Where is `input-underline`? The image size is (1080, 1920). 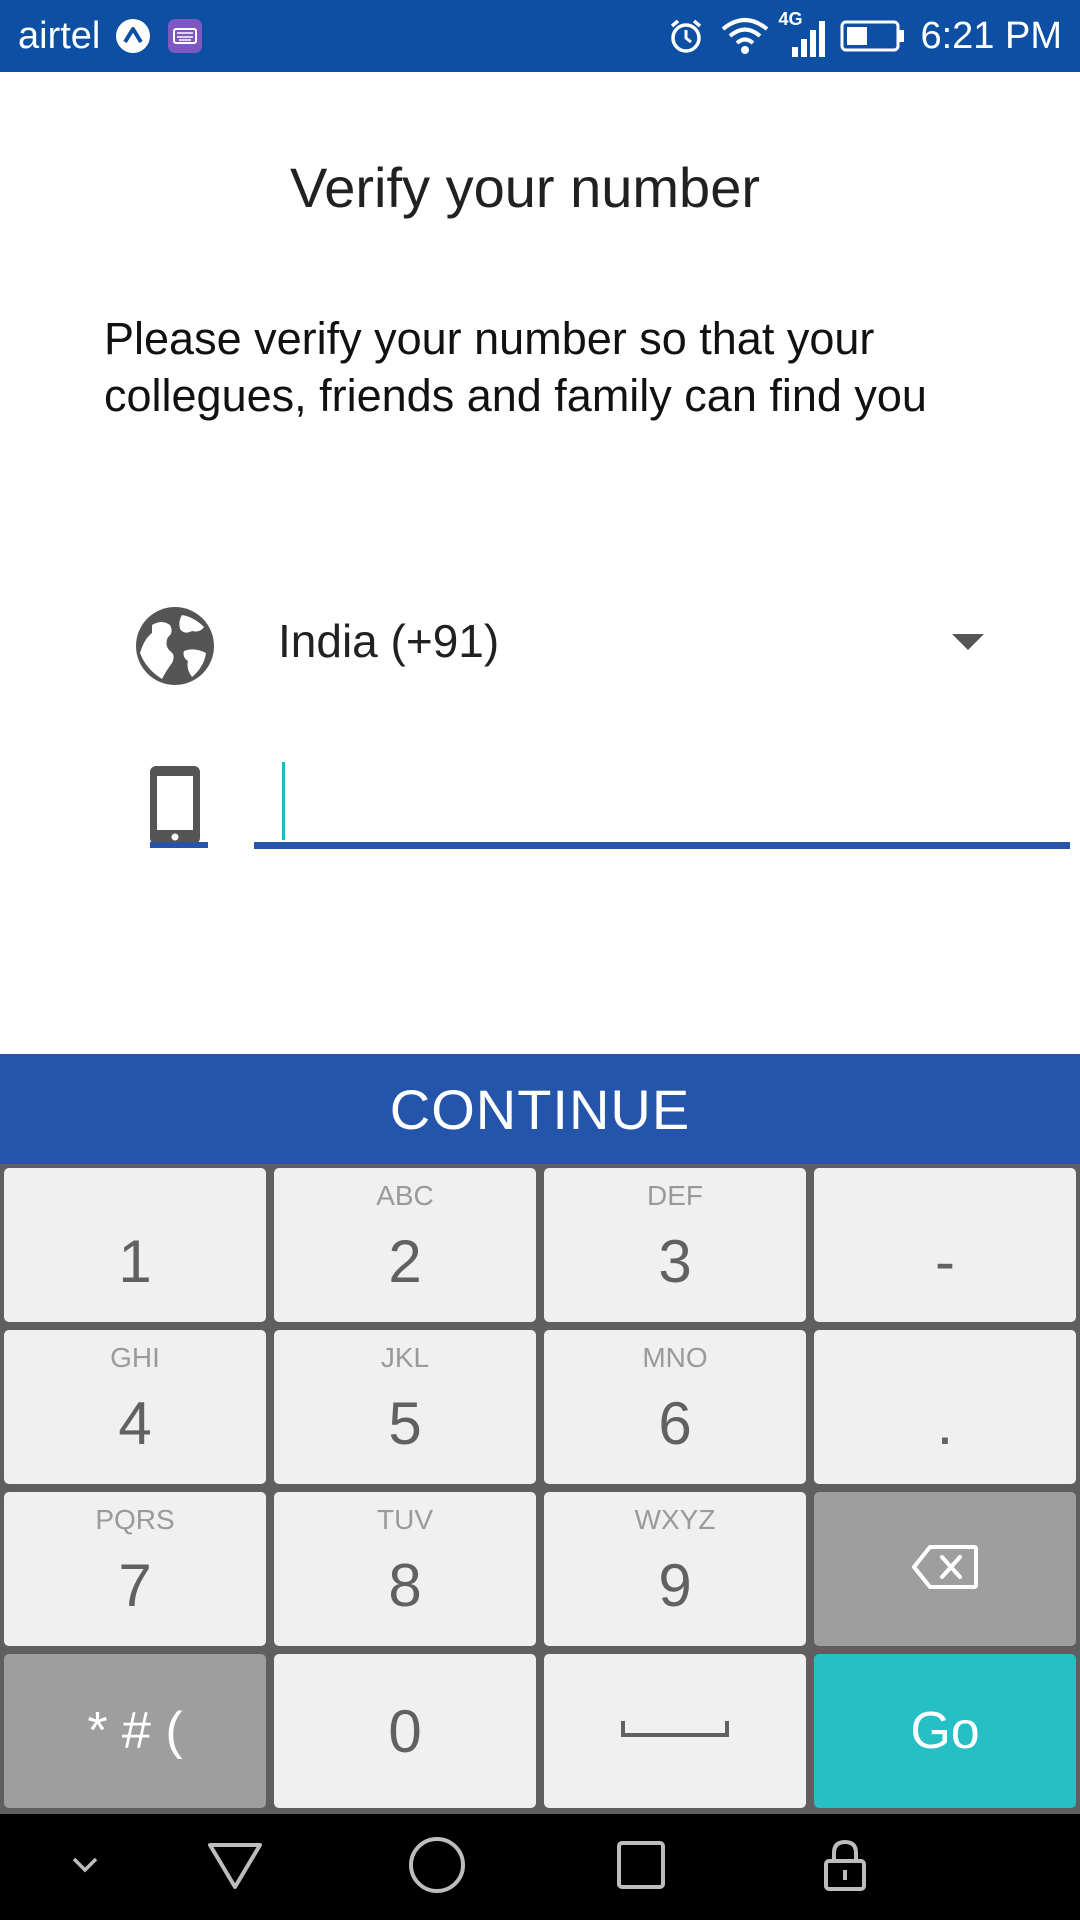
input-underline is located at coordinates (662, 845).